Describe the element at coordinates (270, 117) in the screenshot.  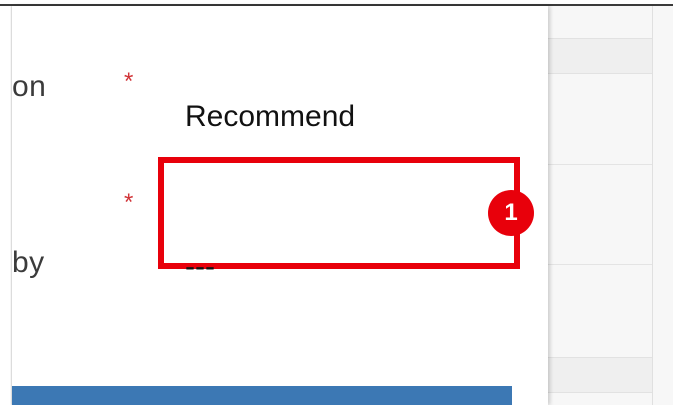
I see `recommend-value: Recommend` at that location.